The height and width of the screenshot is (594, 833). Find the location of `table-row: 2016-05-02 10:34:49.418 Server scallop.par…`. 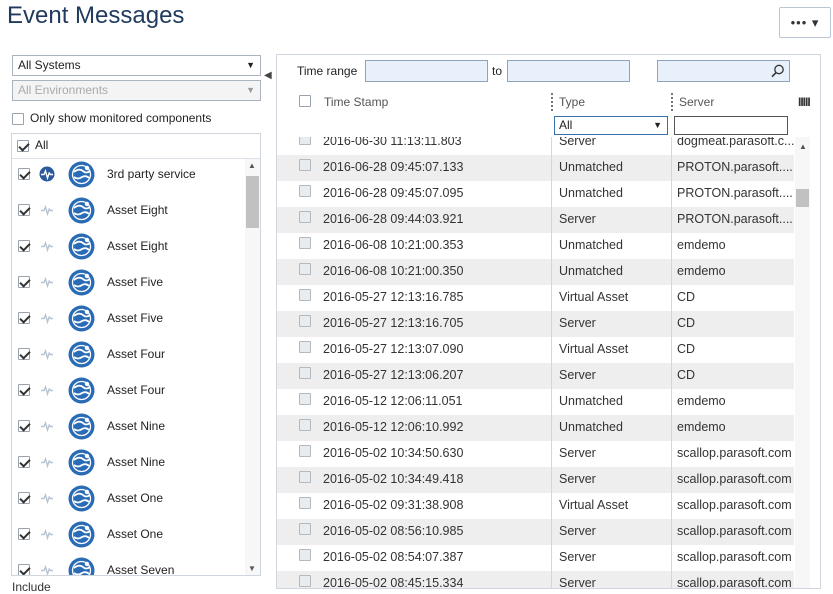

table-row: 2016-05-02 10:34:49.418 Server scallop.par… is located at coordinates (535, 480).